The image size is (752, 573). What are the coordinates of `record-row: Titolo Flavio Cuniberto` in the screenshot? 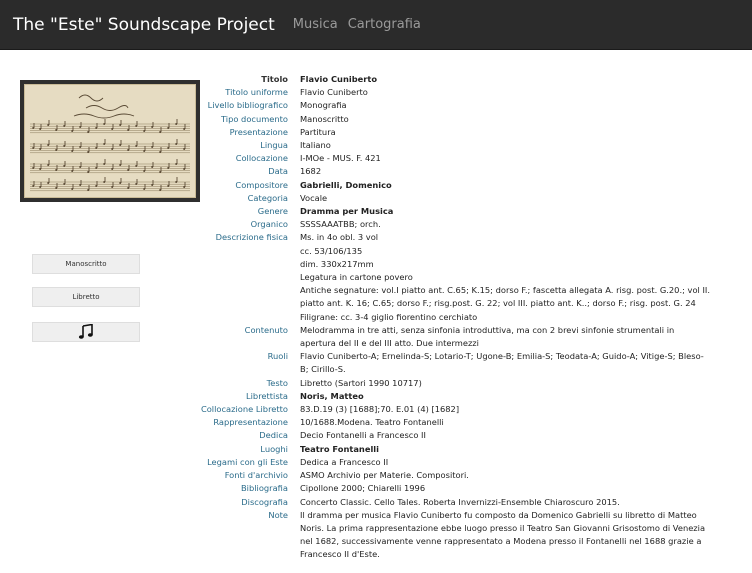 It's located at (375, 79).